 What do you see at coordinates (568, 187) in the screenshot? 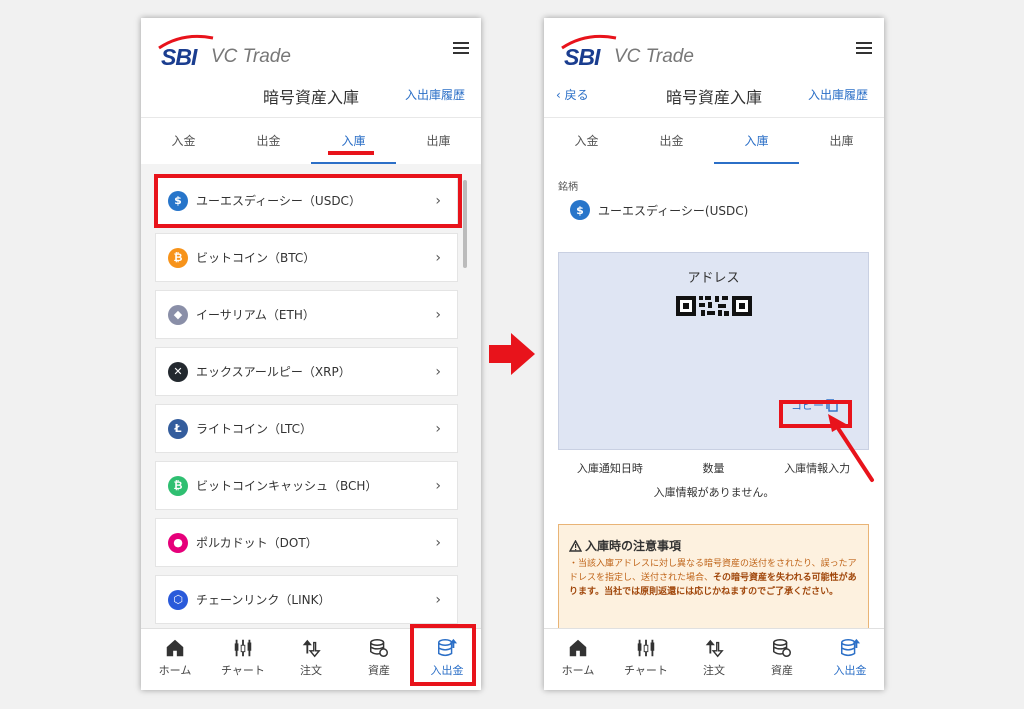
I see `symbol-label: 銘柄` at bounding box center [568, 187].